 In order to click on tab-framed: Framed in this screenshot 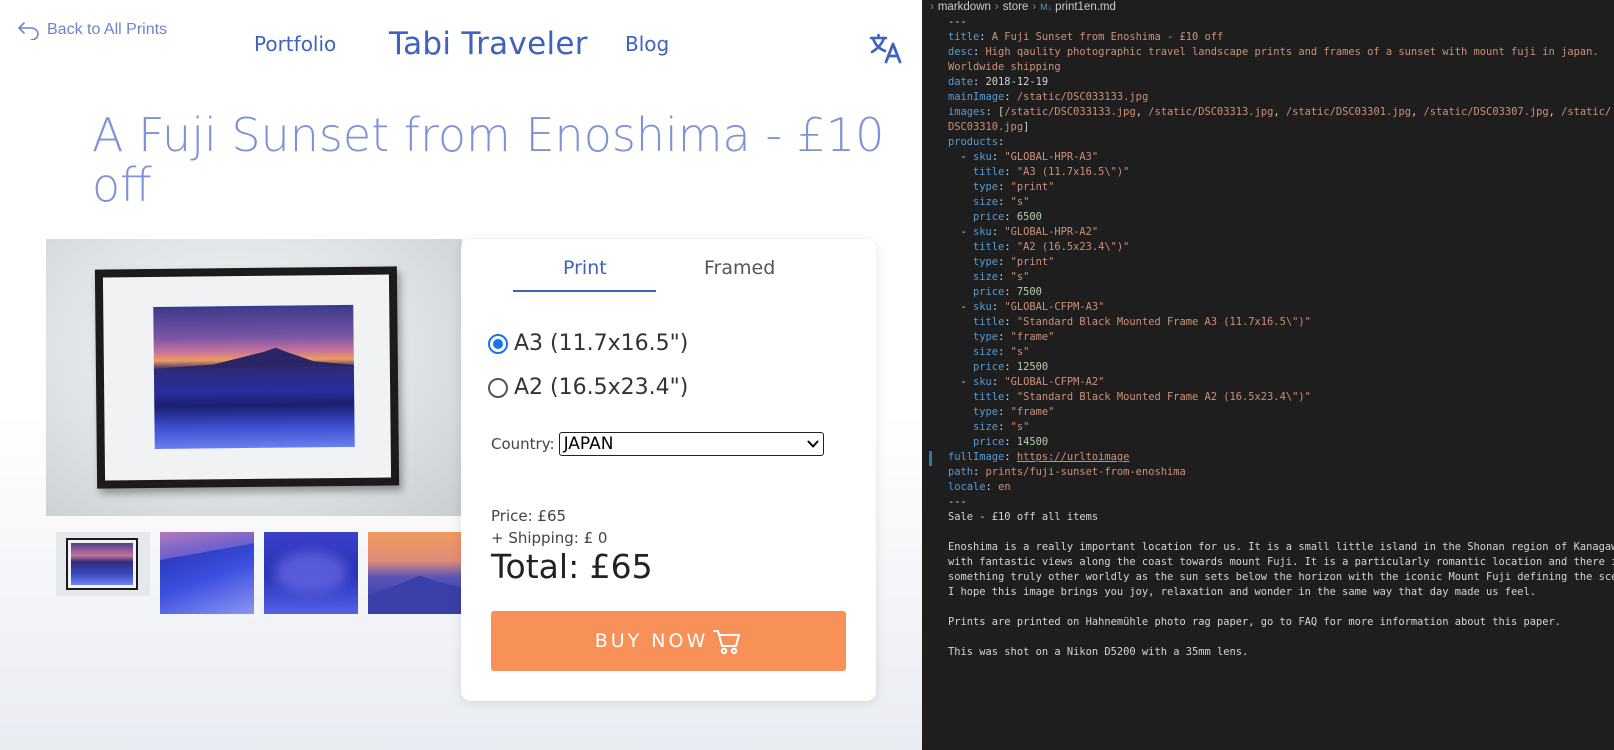, I will do `click(739, 268)`.